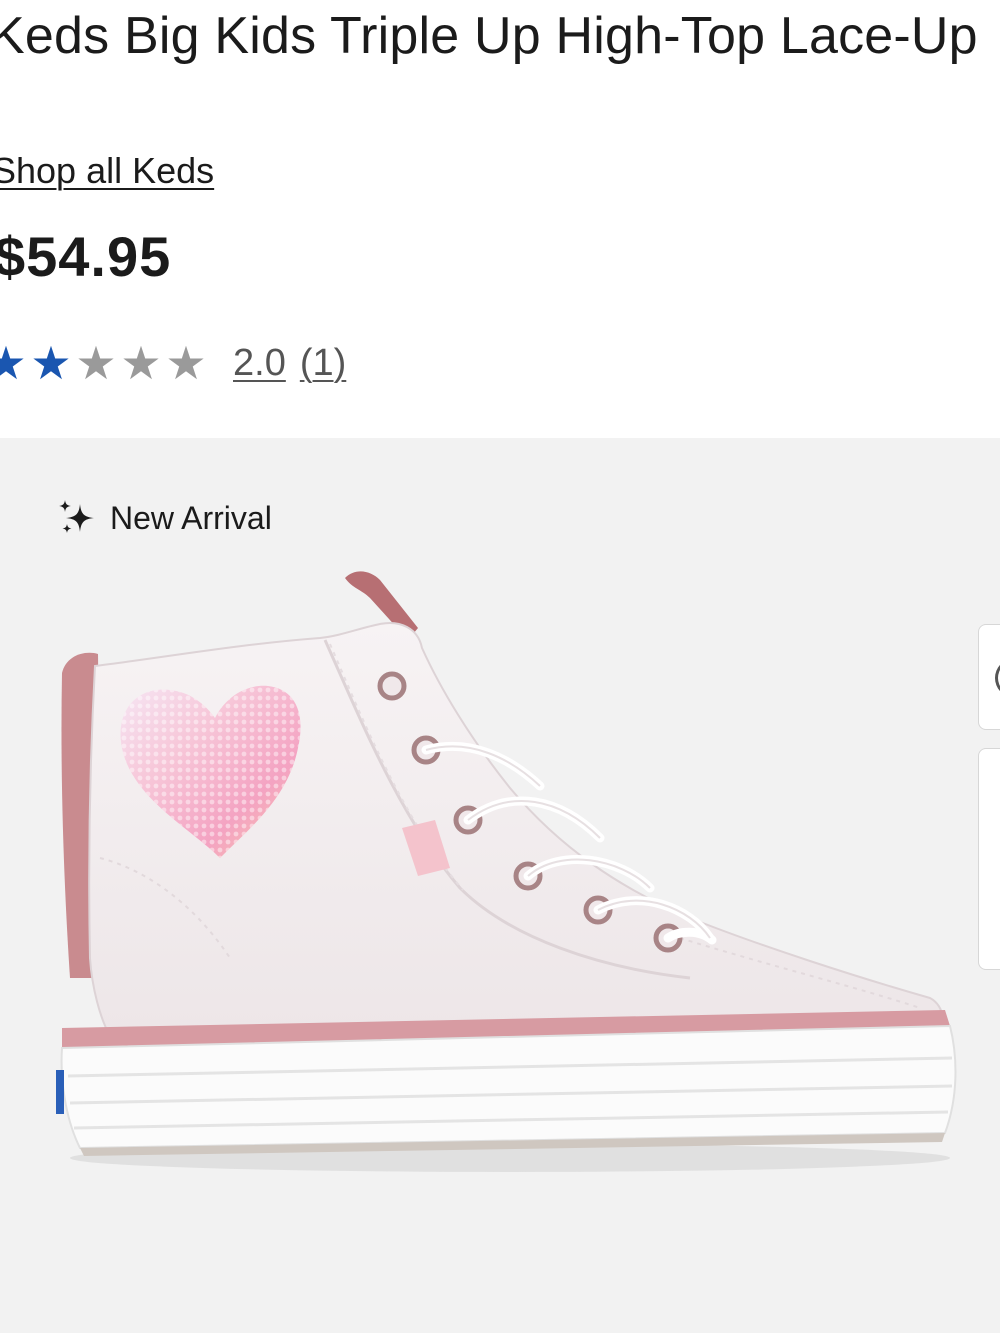  Describe the element at coordinates (107, 171) in the screenshot. I see `shop-all-brand-link: Shop all Keds` at that location.